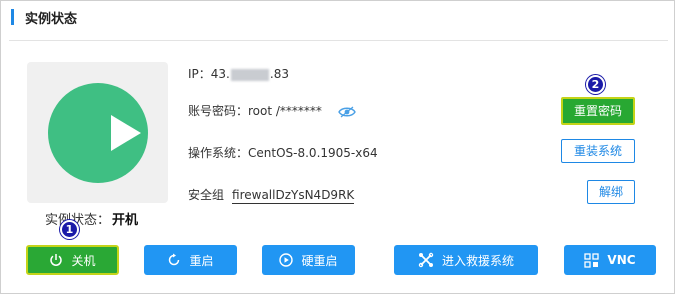  I want to click on step-badge-1: 1, so click(69, 229).